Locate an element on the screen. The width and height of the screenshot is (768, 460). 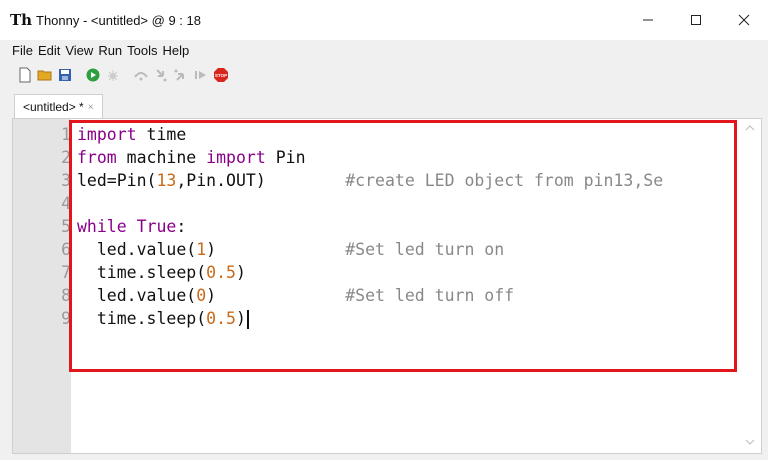
save-disk-icon is located at coordinates (65, 75).